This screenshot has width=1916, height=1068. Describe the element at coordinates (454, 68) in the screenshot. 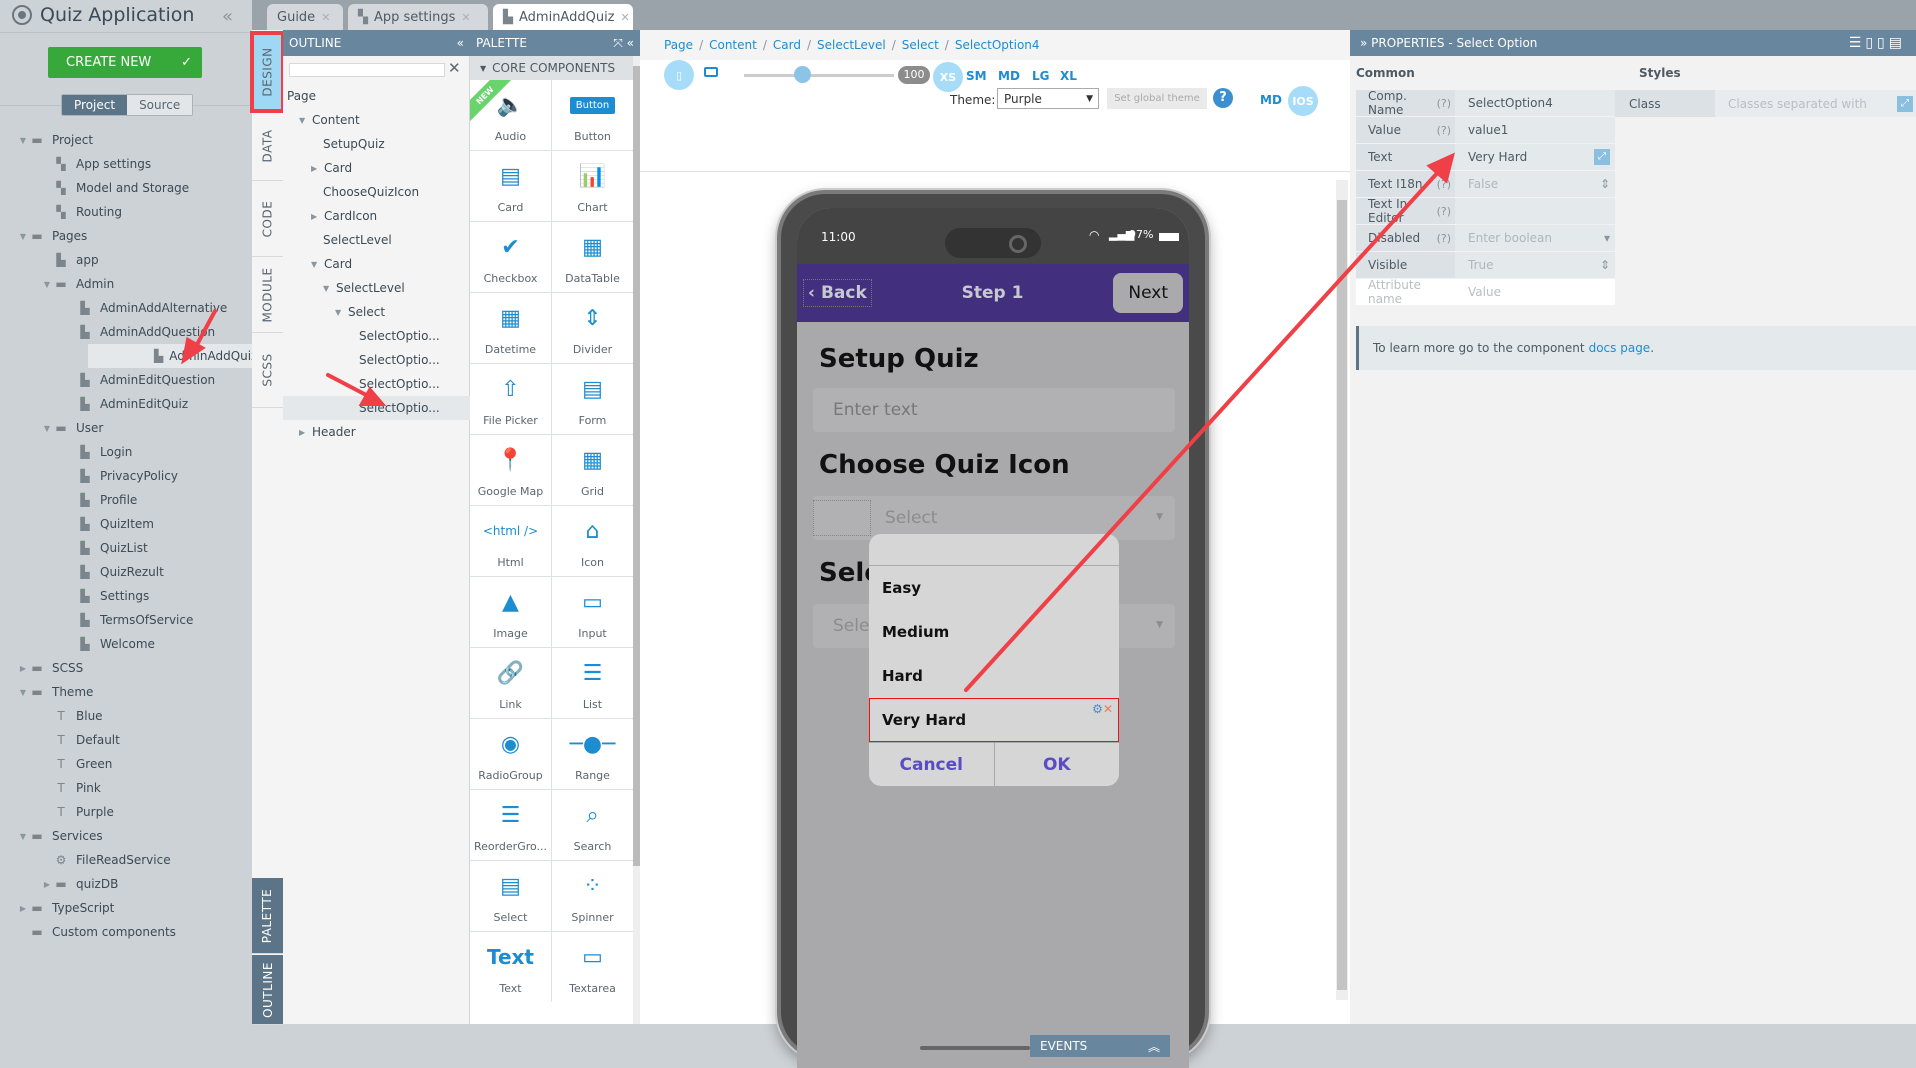

I see `clear-icon: ✕` at that location.